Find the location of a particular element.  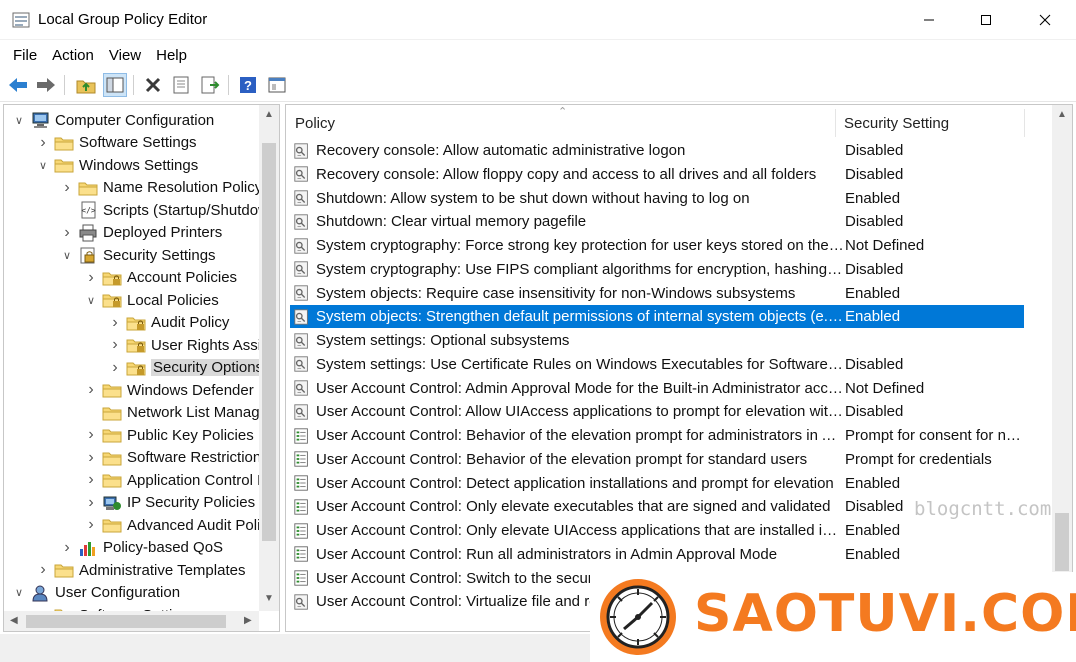

list-scroll-up-icon: ▲ is located at coordinates (1062, 114).